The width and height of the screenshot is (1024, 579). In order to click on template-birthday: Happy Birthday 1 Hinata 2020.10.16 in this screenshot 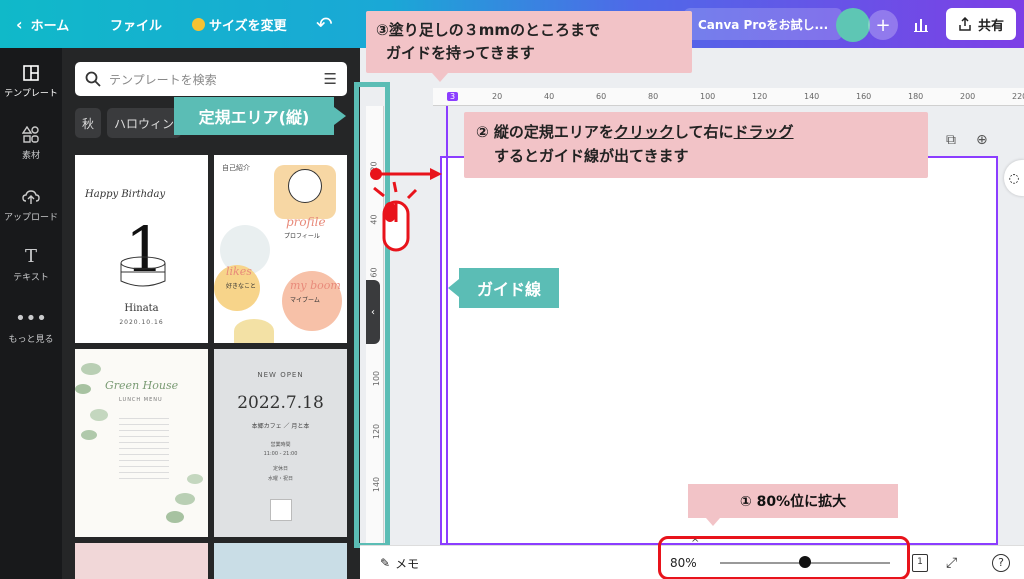, I will do `click(141, 249)`.